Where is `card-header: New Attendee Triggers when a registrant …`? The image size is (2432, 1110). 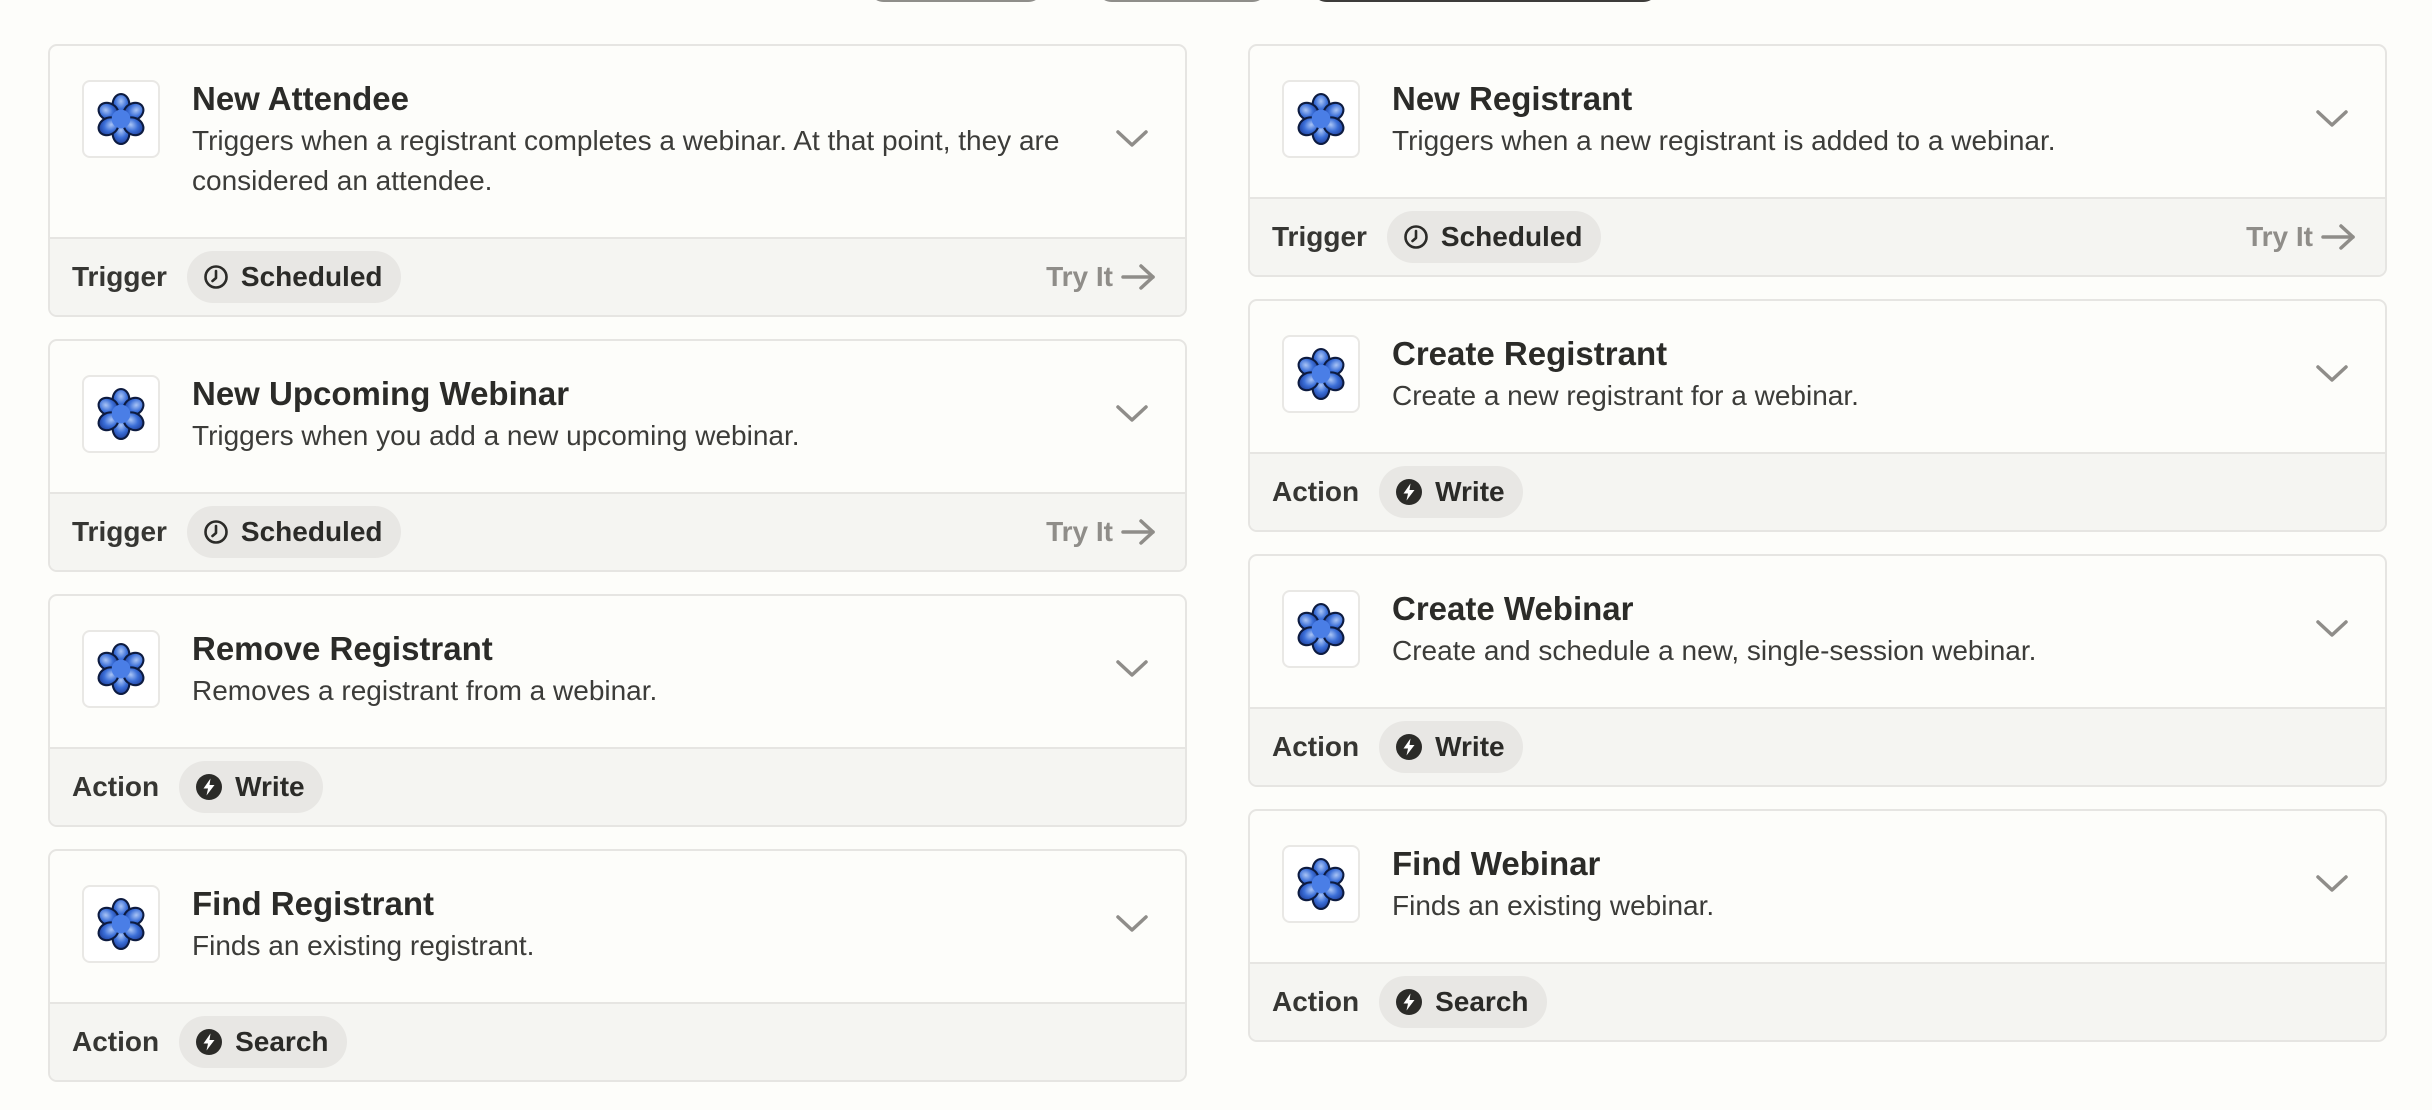
card-header: New Attendee Triggers when a registrant … is located at coordinates (617, 141).